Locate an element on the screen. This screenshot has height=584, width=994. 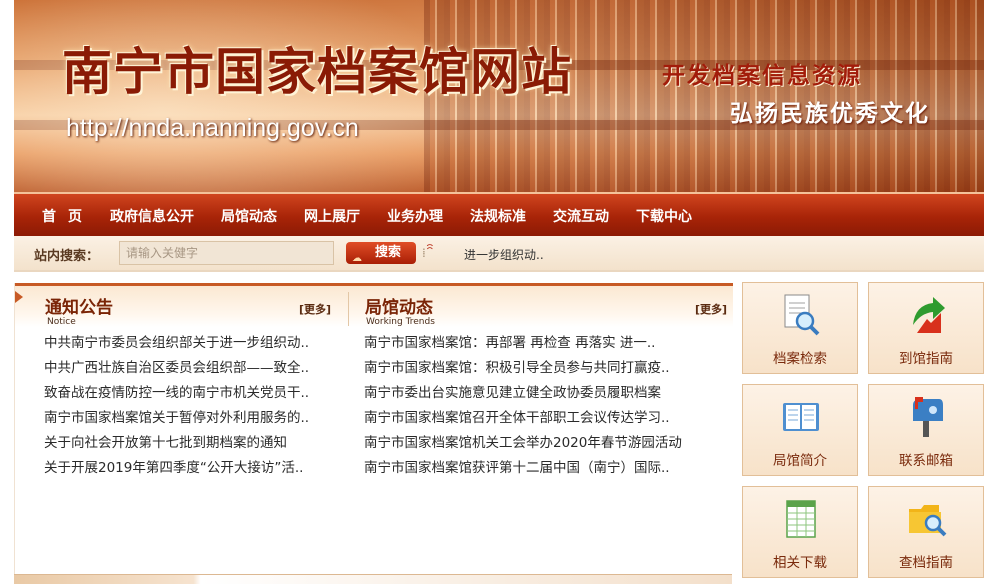
tile-label: 档案检索 is located at coordinates (800, 359).